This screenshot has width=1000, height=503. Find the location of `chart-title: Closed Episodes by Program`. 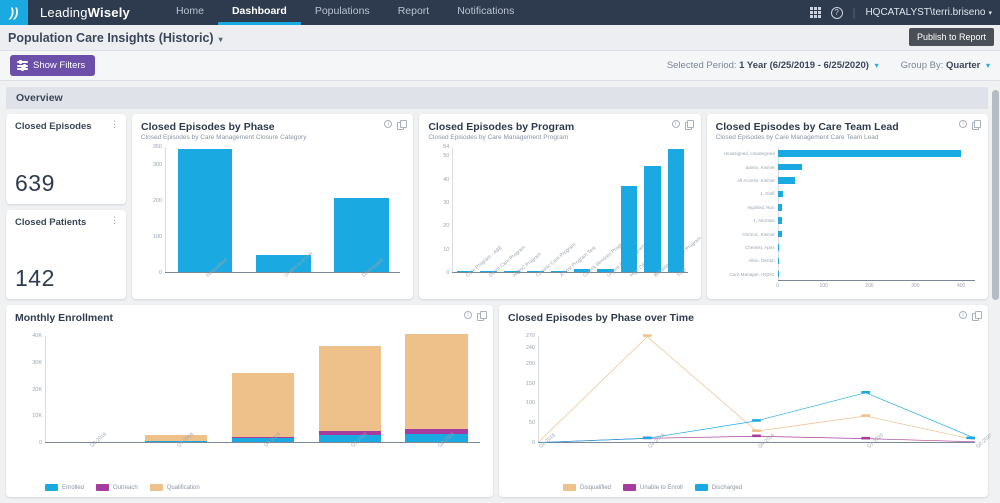

chart-title: Closed Episodes by Program is located at coordinates (501, 127).